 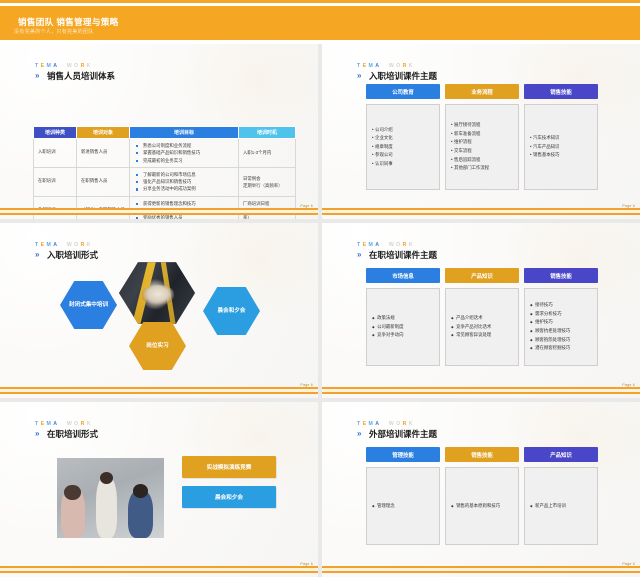 What do you see at coordinates (403, 327) in the screenshot?
I see `list-item: 公司最新制度` at bounding box center [403, 327].